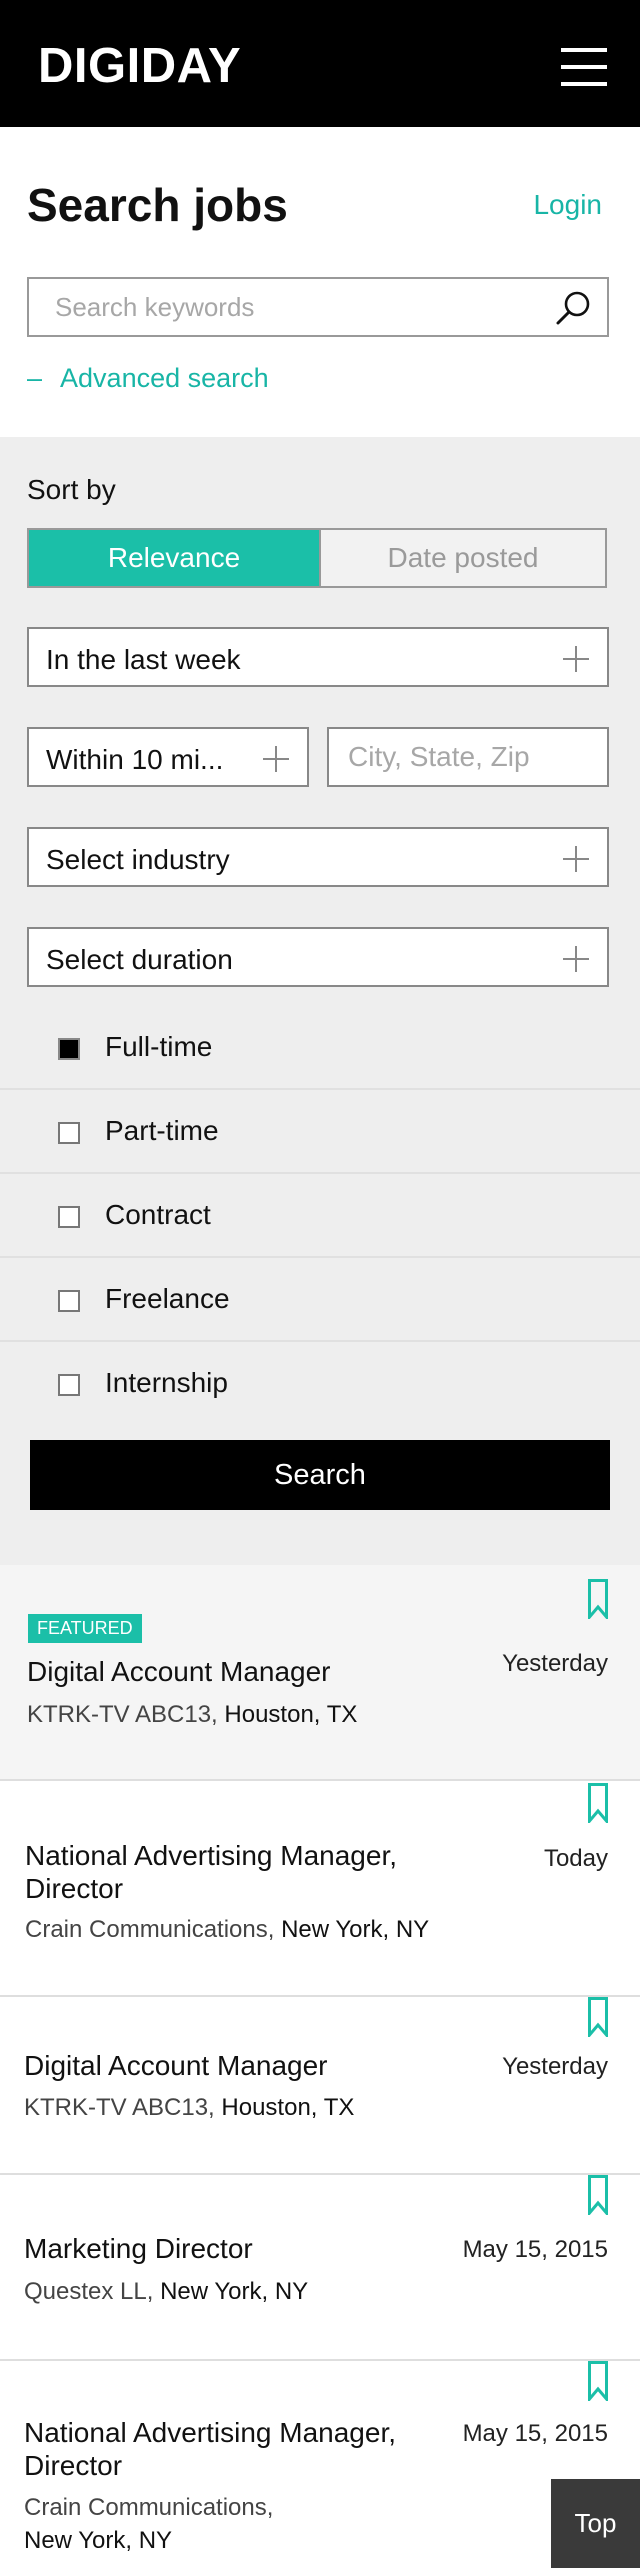 The height and width of the screenshot is (2568, 640). Describe the element at coordinates (320, 1216) in the screenshot. I see `job-type-option-contract: Contract` at that location.